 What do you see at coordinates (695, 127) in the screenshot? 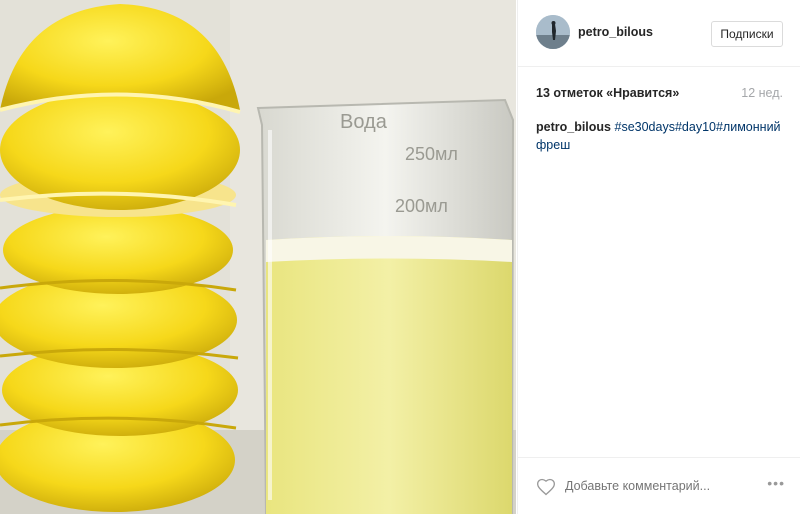
I see `hashtag-day10: #day10` at bounding box center [695, 127].